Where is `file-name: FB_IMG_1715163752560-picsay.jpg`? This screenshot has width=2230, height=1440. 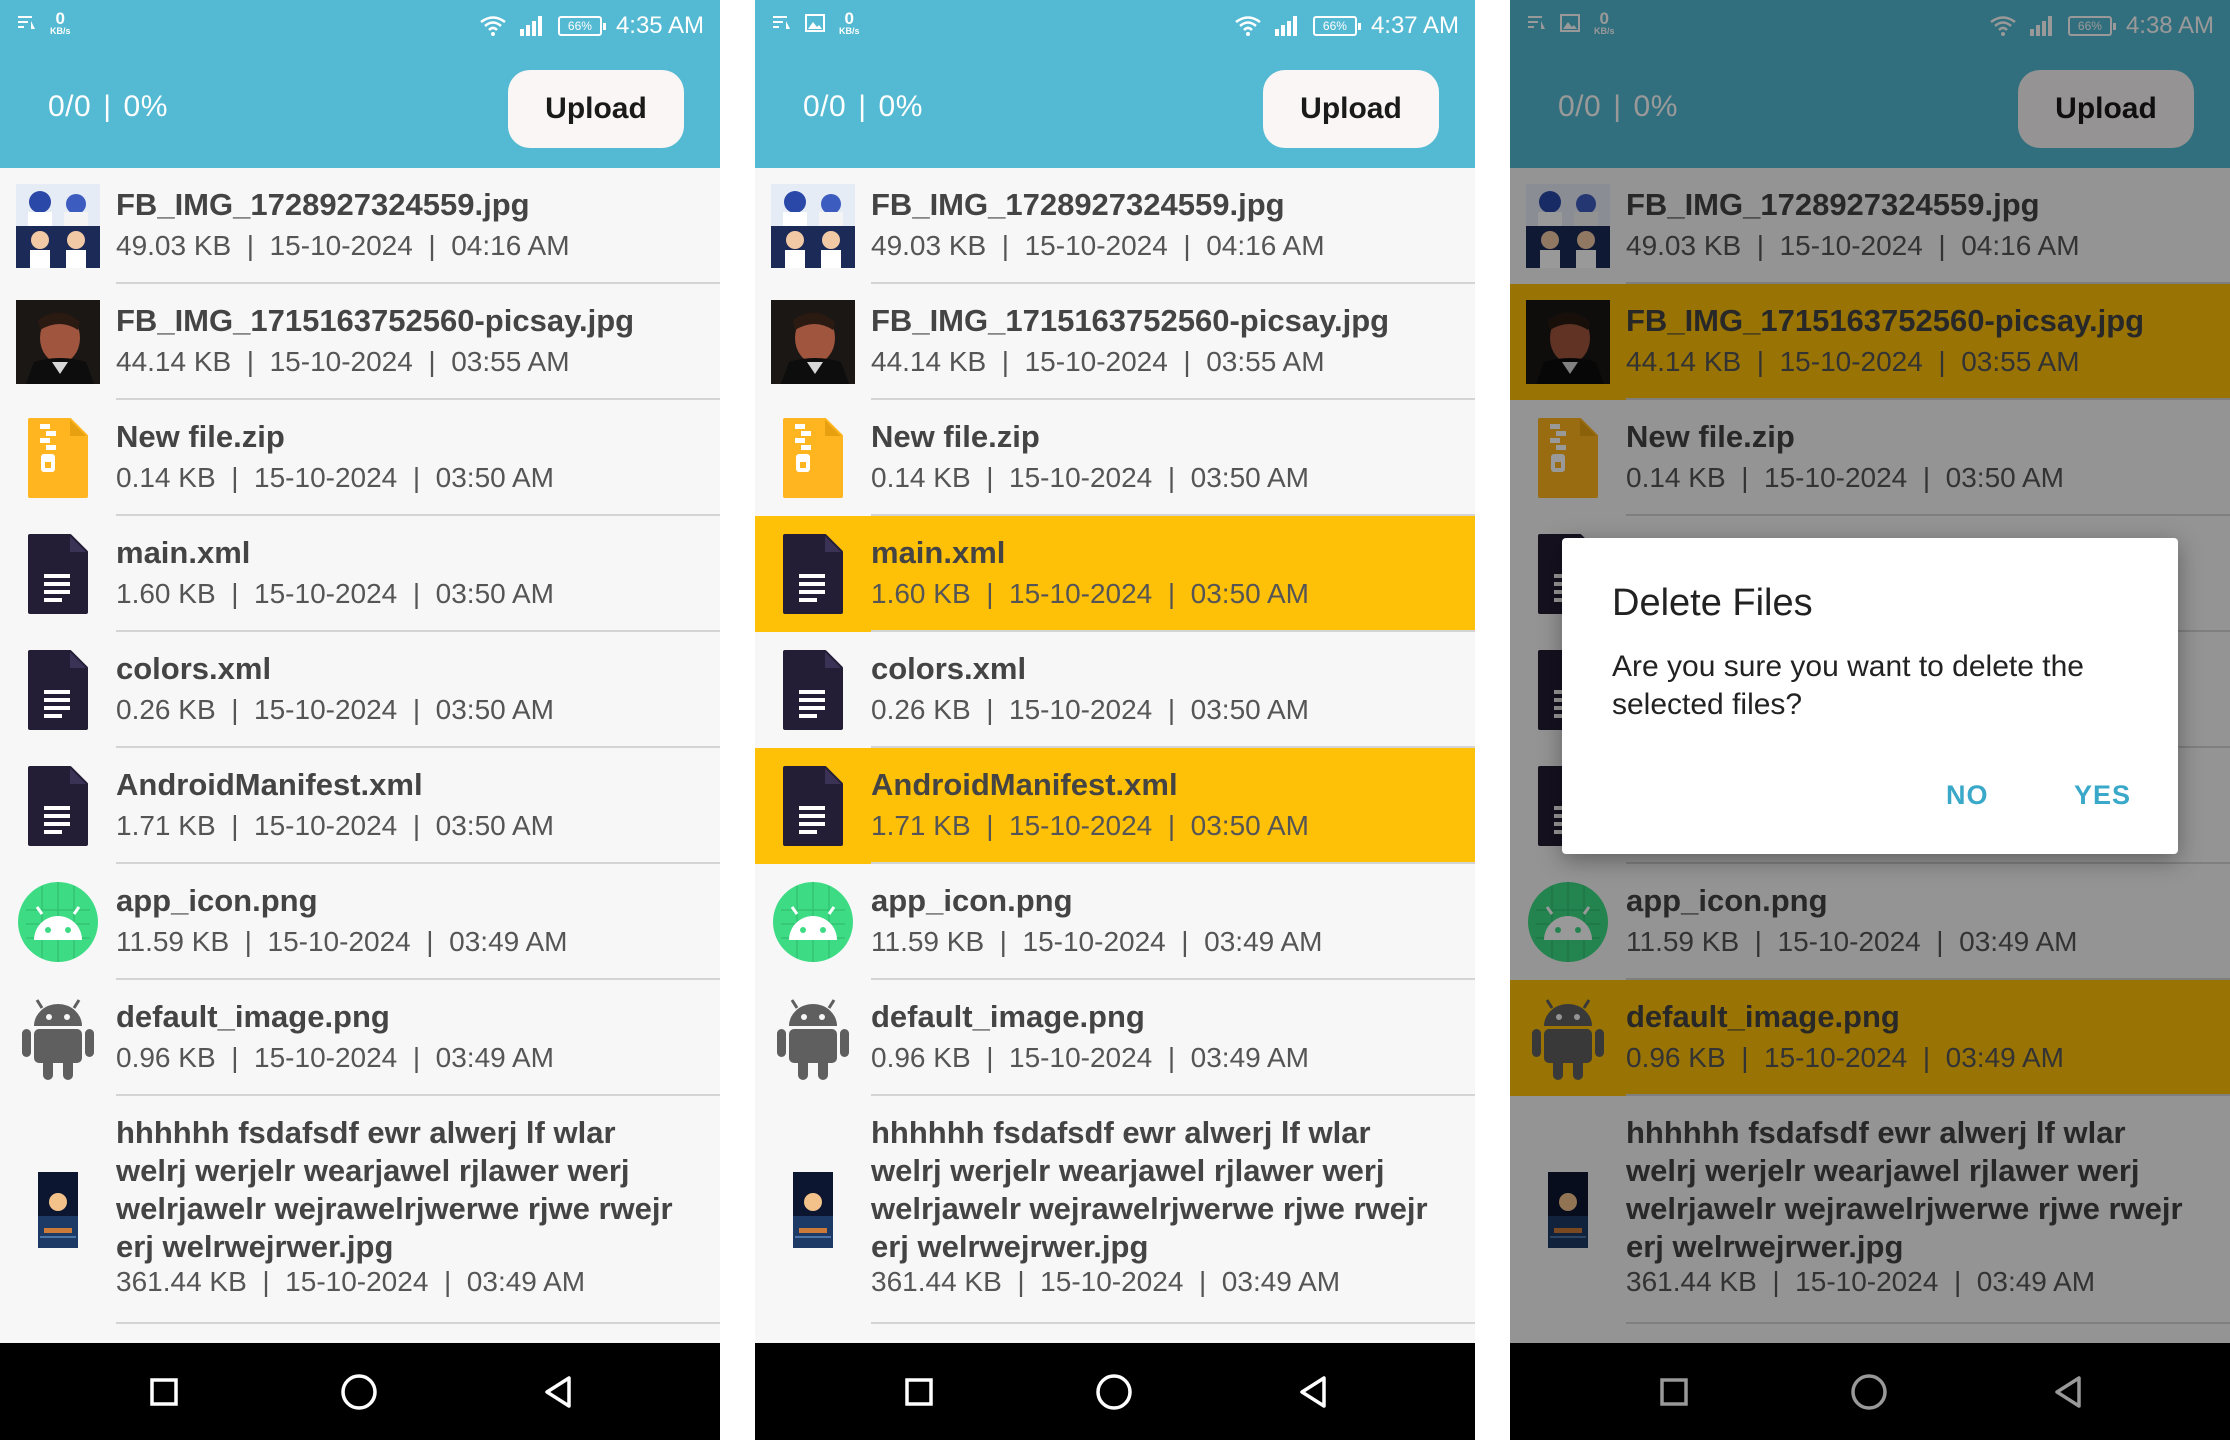
file-name: FB_IMG_1715163752560-picsay.jpg is located at coordinates (1130, 320).